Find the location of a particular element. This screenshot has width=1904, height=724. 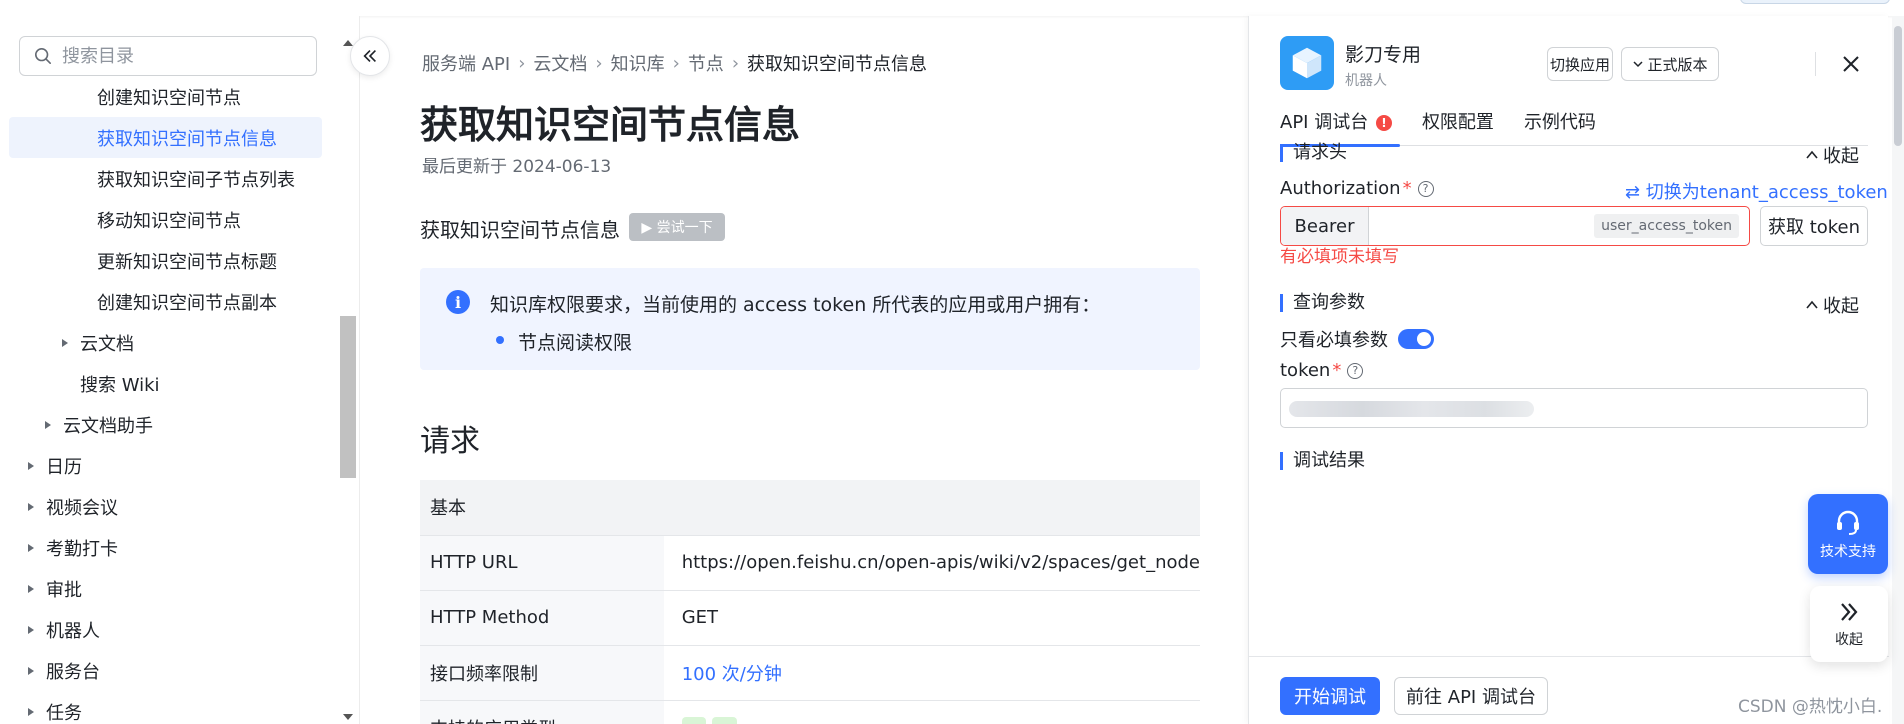

token-label: token *? is located at coordinates (1322, 370).